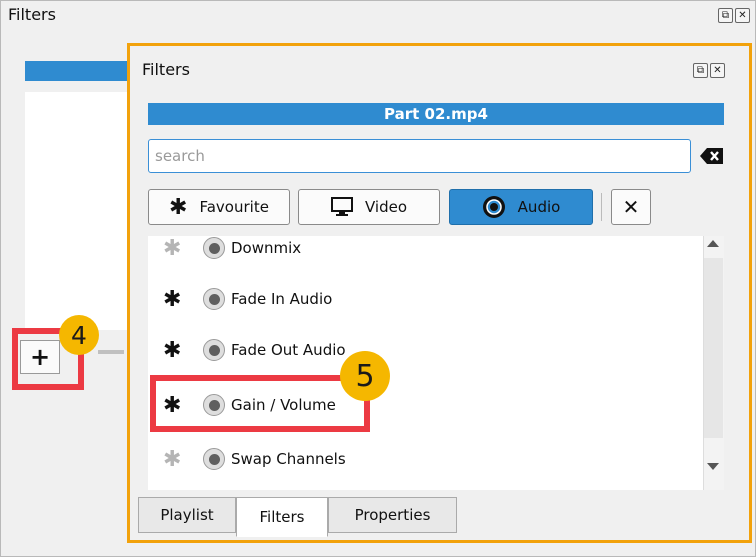 The height and width of the screenshot is (557, 756). I want to click on close-filter-menu-button: ✕, so click(631, 207).